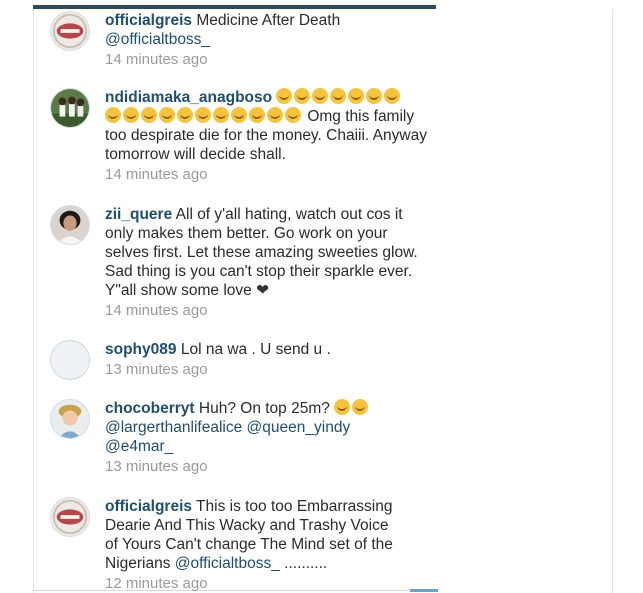 This screenshot has height=593, width=643. What do you see at coordinates (70, 108) in the screenshot?
I see `group-photo-avatar` at bounding box center [70, 108].